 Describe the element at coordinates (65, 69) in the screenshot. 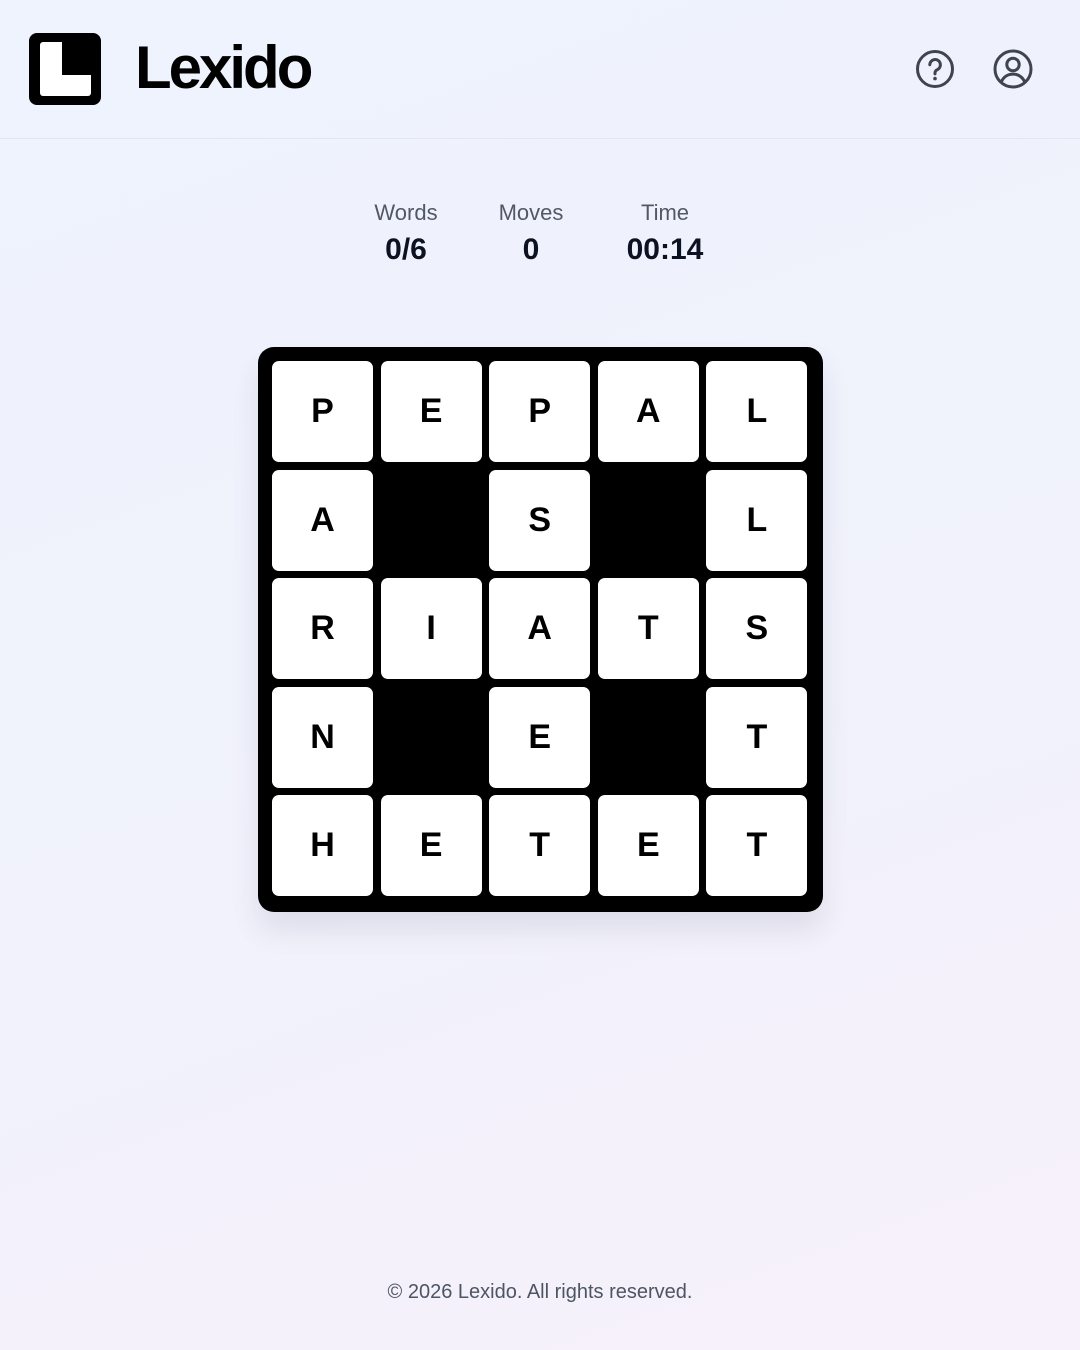

I see `logo-icon` at that location.